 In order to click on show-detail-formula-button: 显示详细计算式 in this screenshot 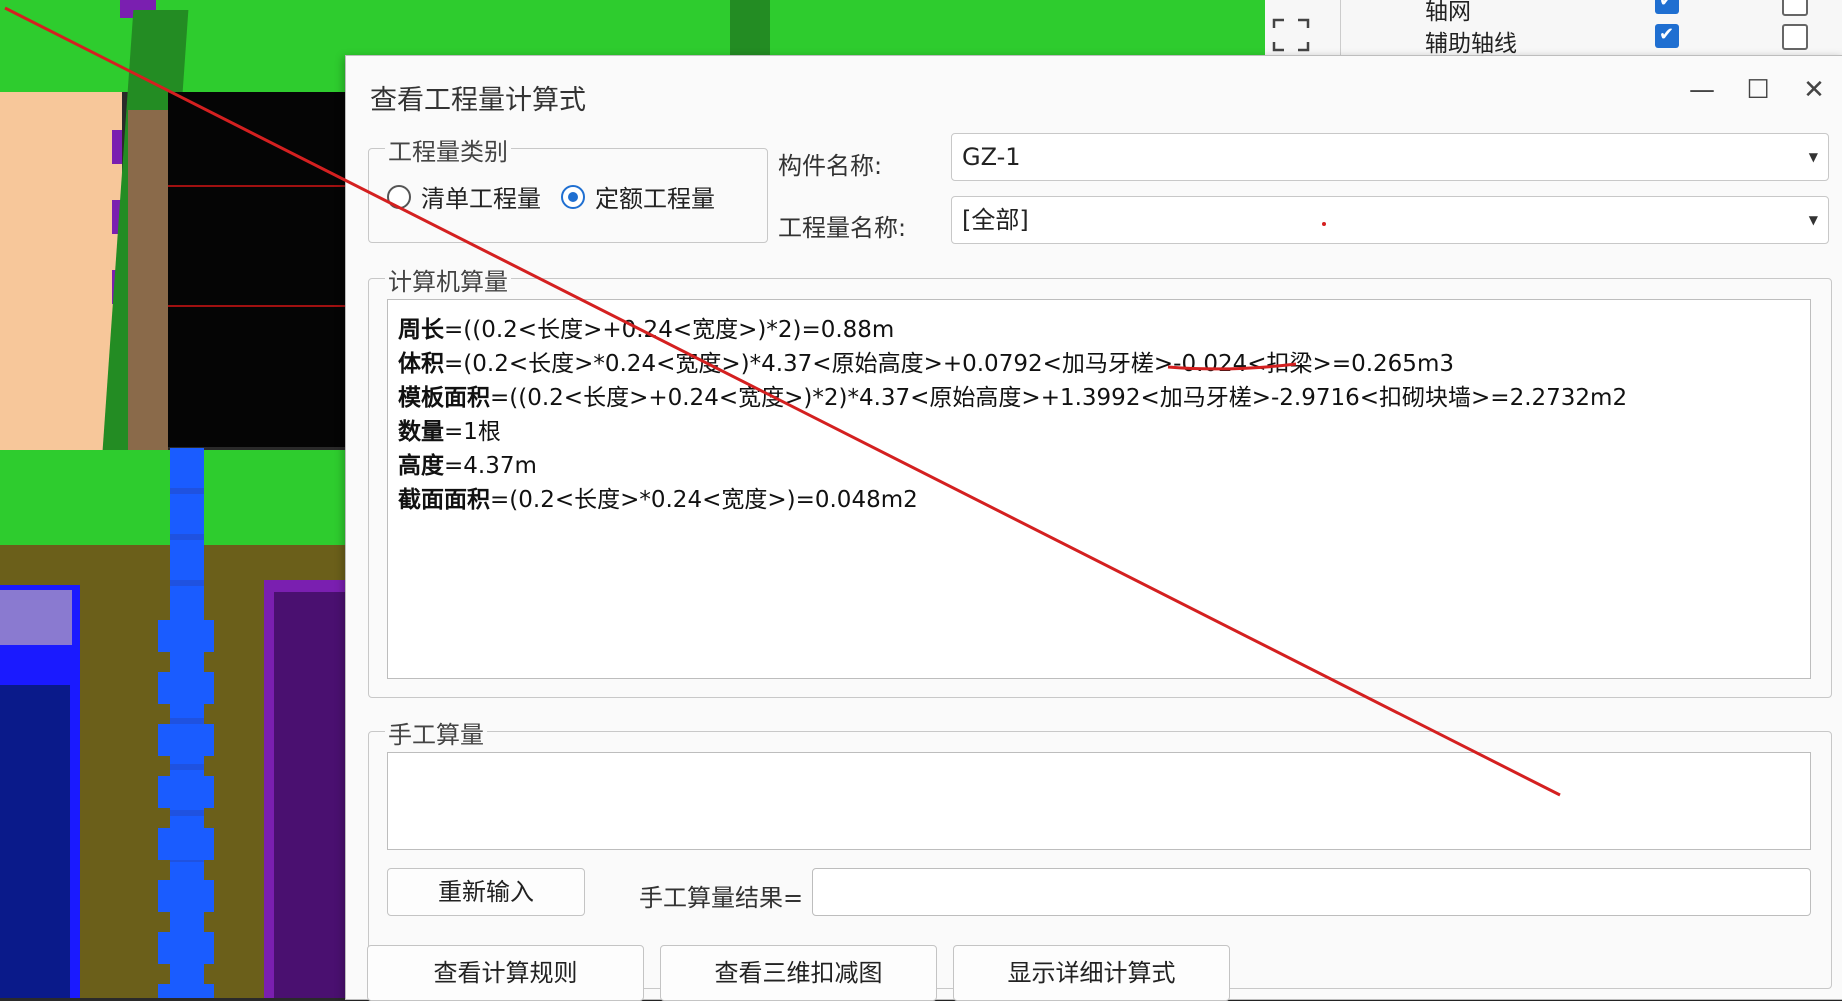, I will do `click(1091, 973)`.